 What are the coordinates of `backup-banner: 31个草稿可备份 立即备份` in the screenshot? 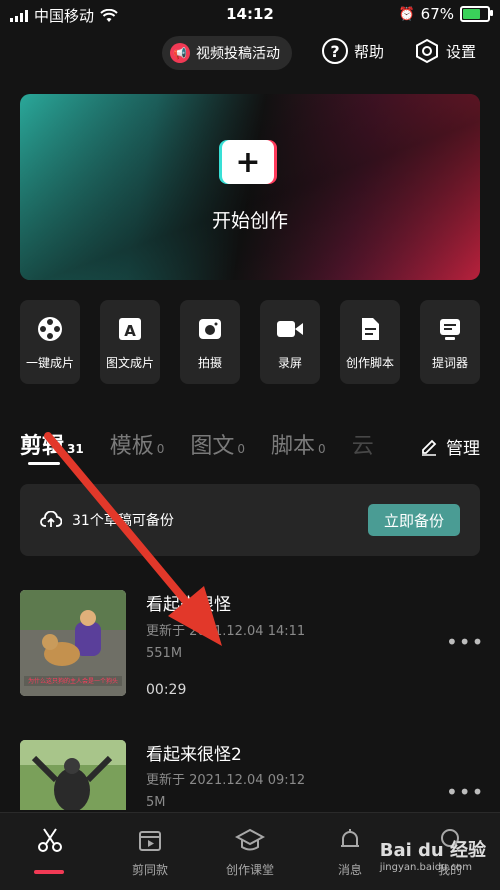 It's located at (250, 520).